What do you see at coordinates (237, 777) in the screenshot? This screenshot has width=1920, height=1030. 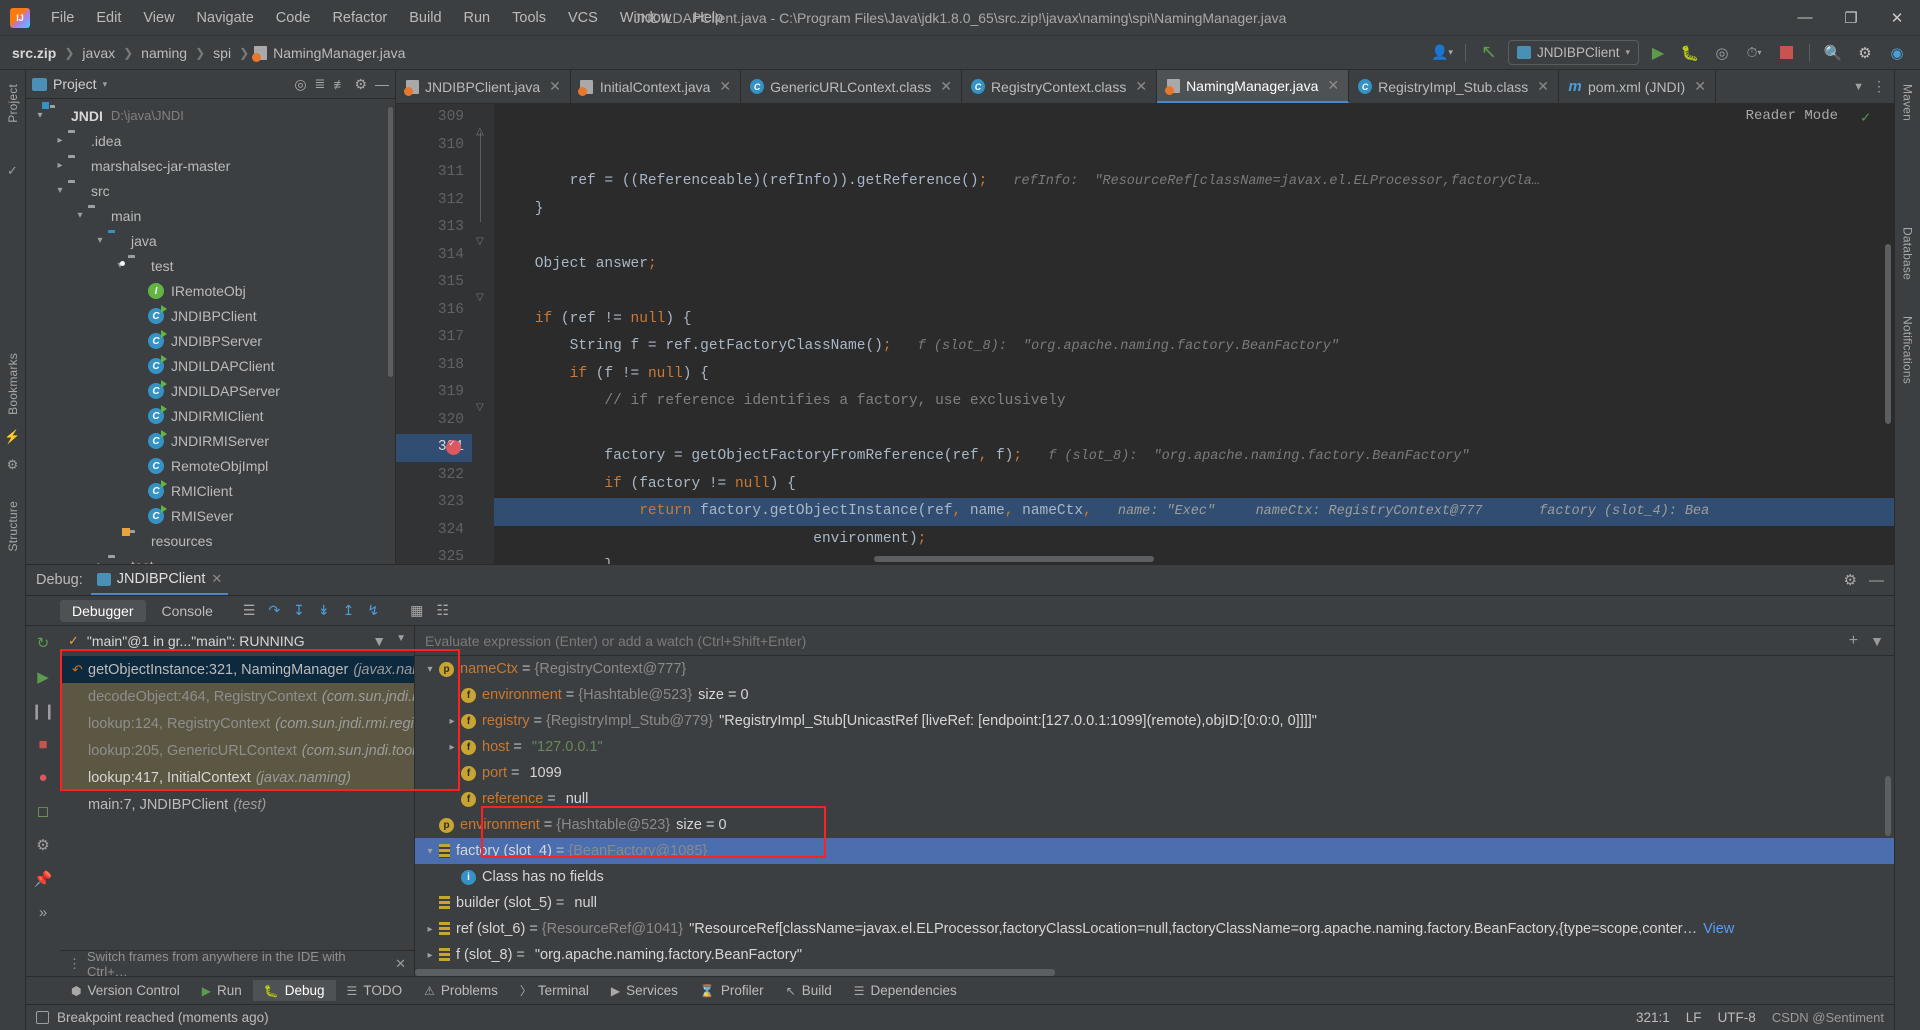 I see `stack-frame-row: lookup:417, InitialContext (javax.naming)` at bounding box center [237, 777].